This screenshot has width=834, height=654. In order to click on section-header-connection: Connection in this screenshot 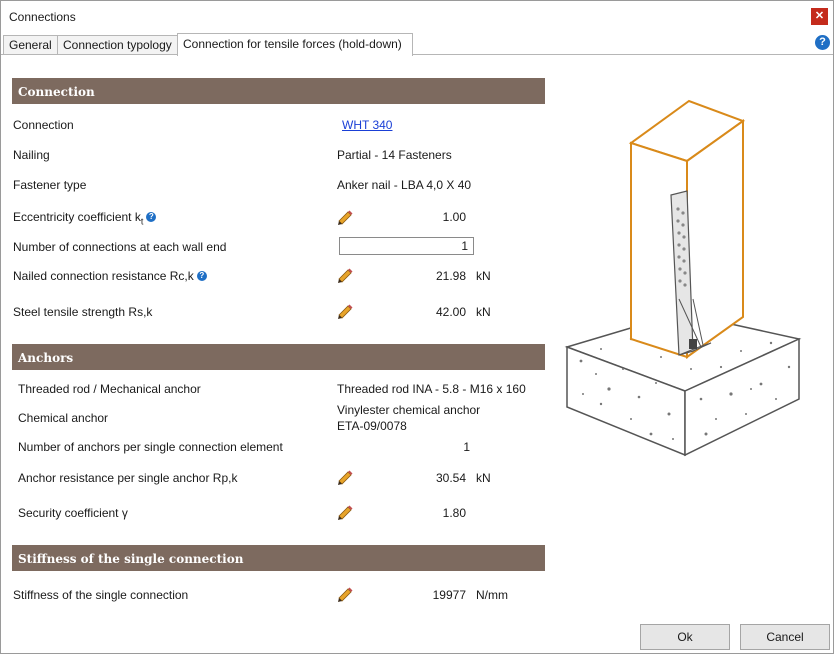, I will do `click(278, 91)`.